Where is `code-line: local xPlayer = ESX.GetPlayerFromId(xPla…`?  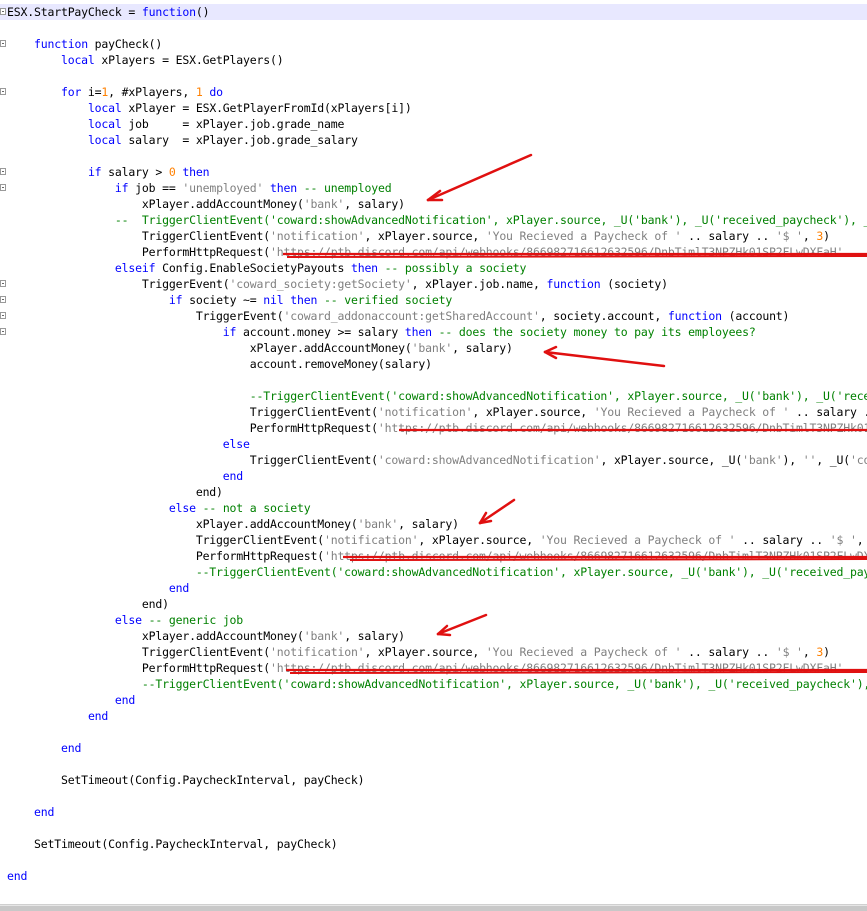 code-line: local xPlayer = ESX.GetPlayerFromId(xPla… is located at coordinates (433, 108).